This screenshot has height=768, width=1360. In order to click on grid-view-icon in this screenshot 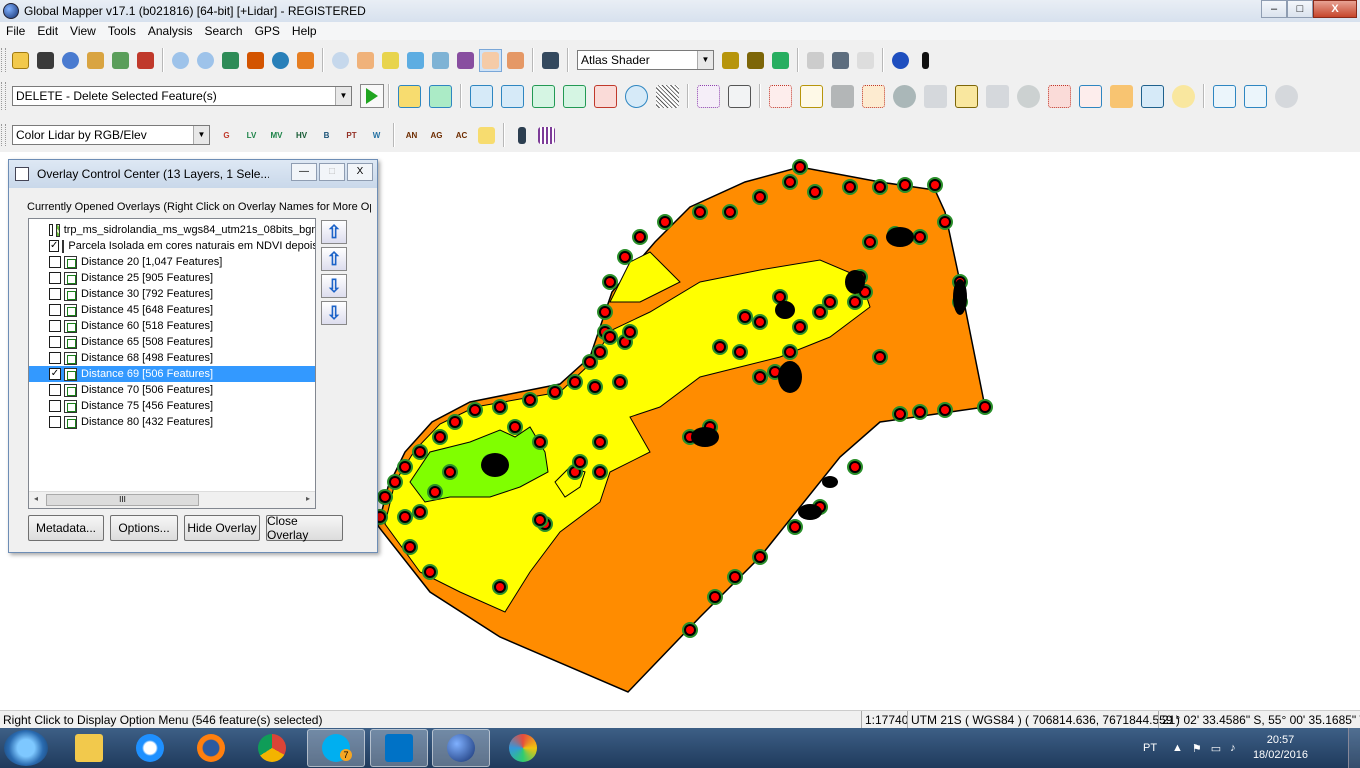, I will do `click(305, 60)`.